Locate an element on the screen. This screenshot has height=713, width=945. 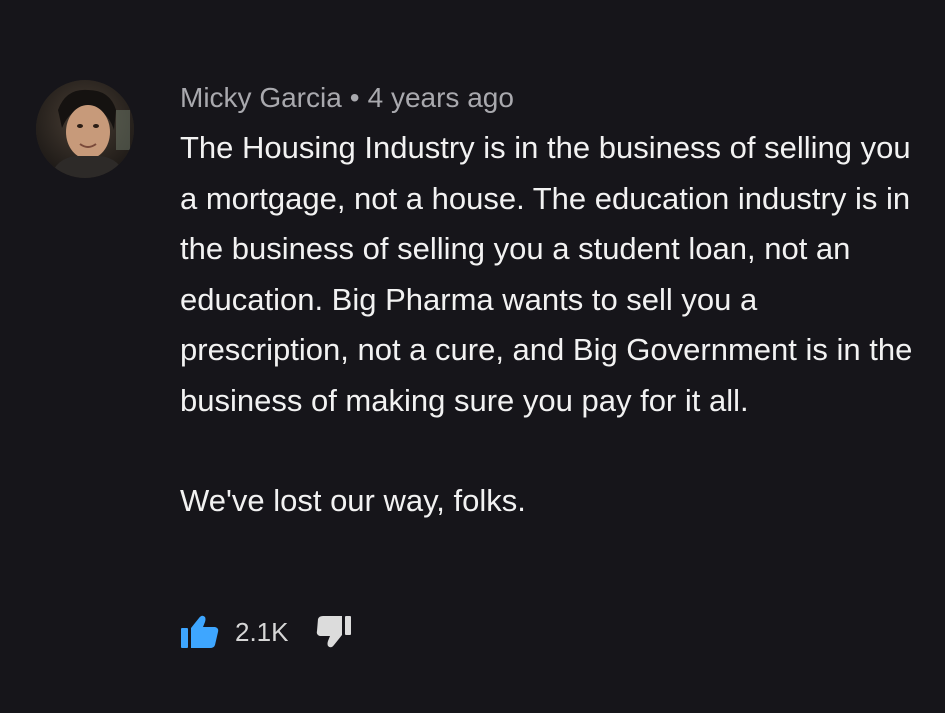
comment-meta: Micky Garcia • 4 years ago is located at coordinates (347, 98).